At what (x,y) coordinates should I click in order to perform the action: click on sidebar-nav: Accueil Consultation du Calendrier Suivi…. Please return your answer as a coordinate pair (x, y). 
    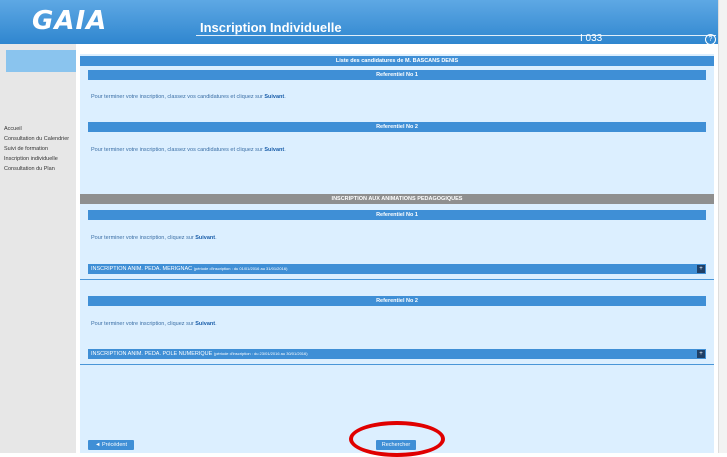
    Looking at the image, I should click on (40, 151).